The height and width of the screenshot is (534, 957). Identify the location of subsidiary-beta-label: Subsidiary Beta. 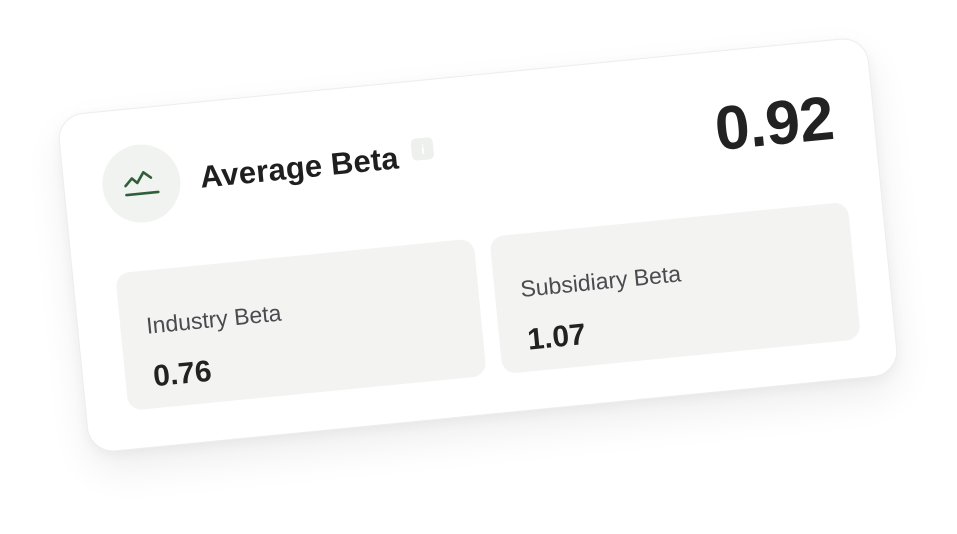
(601, 281).